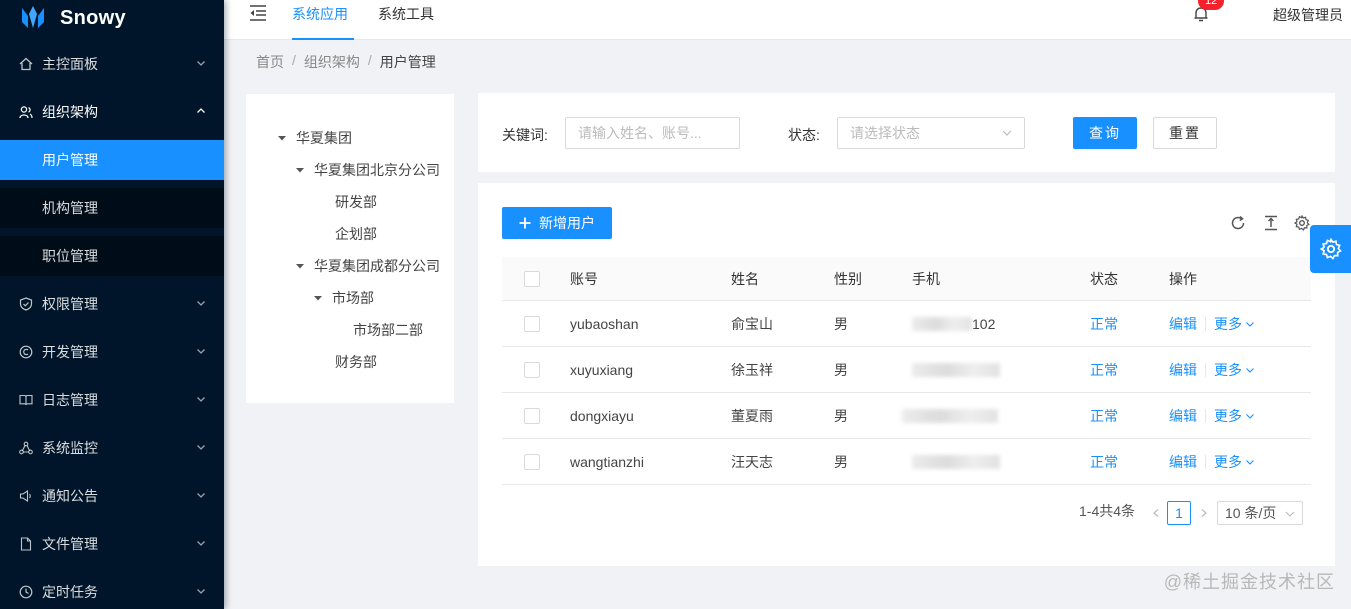  I want to click on sidebar-item-organization: 组织架构, so click(112, 112).